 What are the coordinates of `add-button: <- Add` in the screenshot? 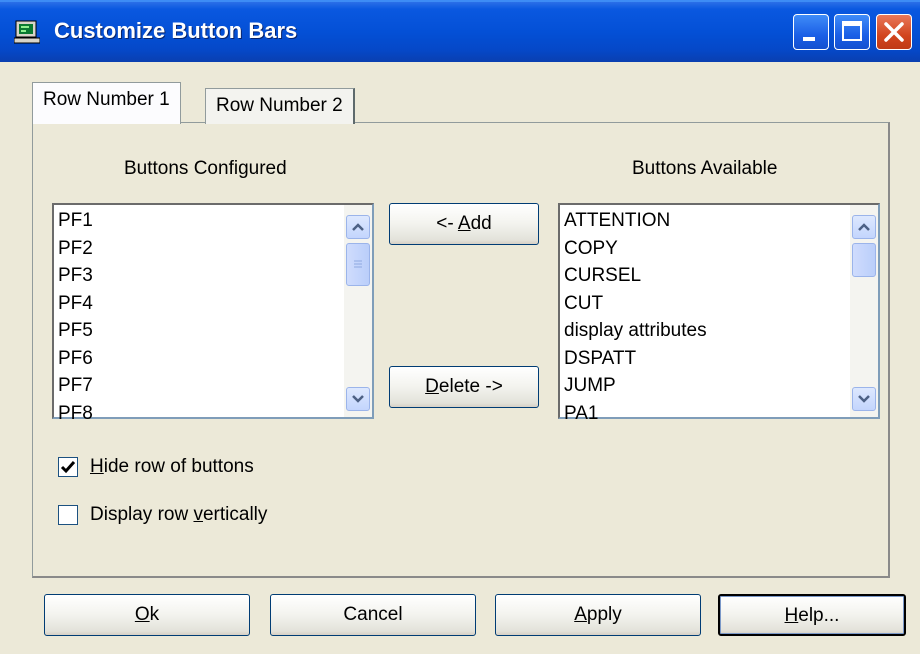 It's located at (464, 224).